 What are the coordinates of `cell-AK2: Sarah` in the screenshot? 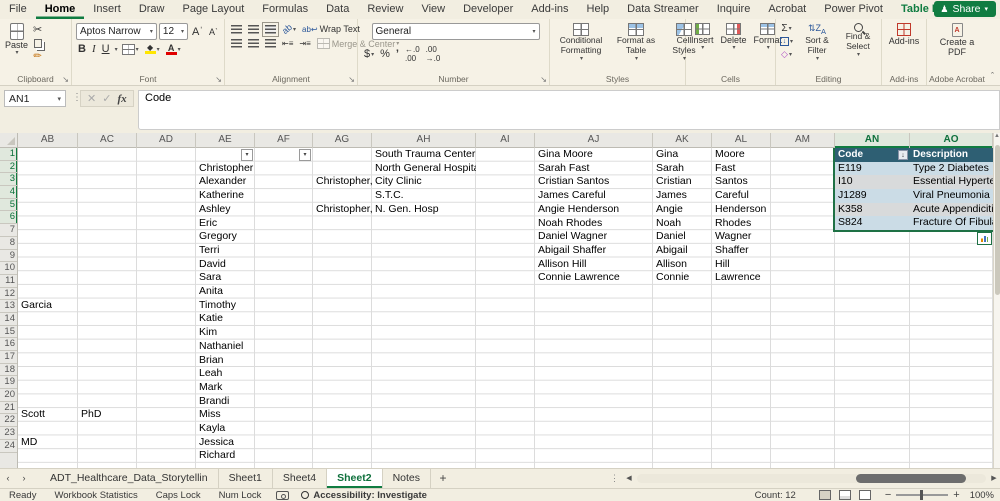 It's located at (682, 169).